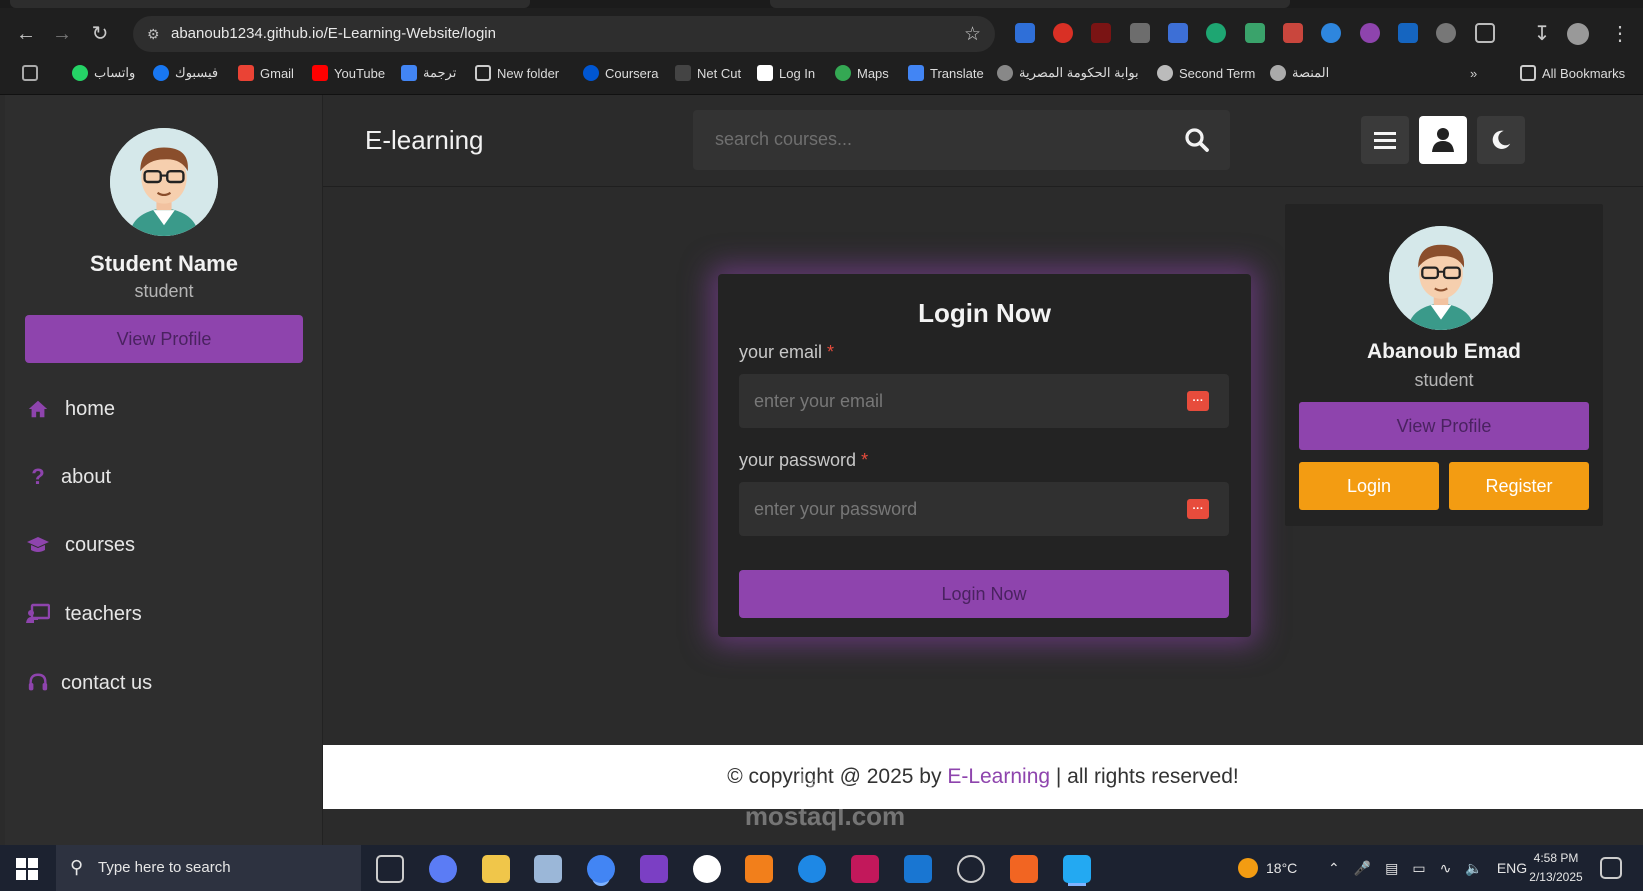 This screenshot has height=891, width=1643. Describe the element at coordinates (390, 869) in the screenshot. I see `task-view-icon` at that location.